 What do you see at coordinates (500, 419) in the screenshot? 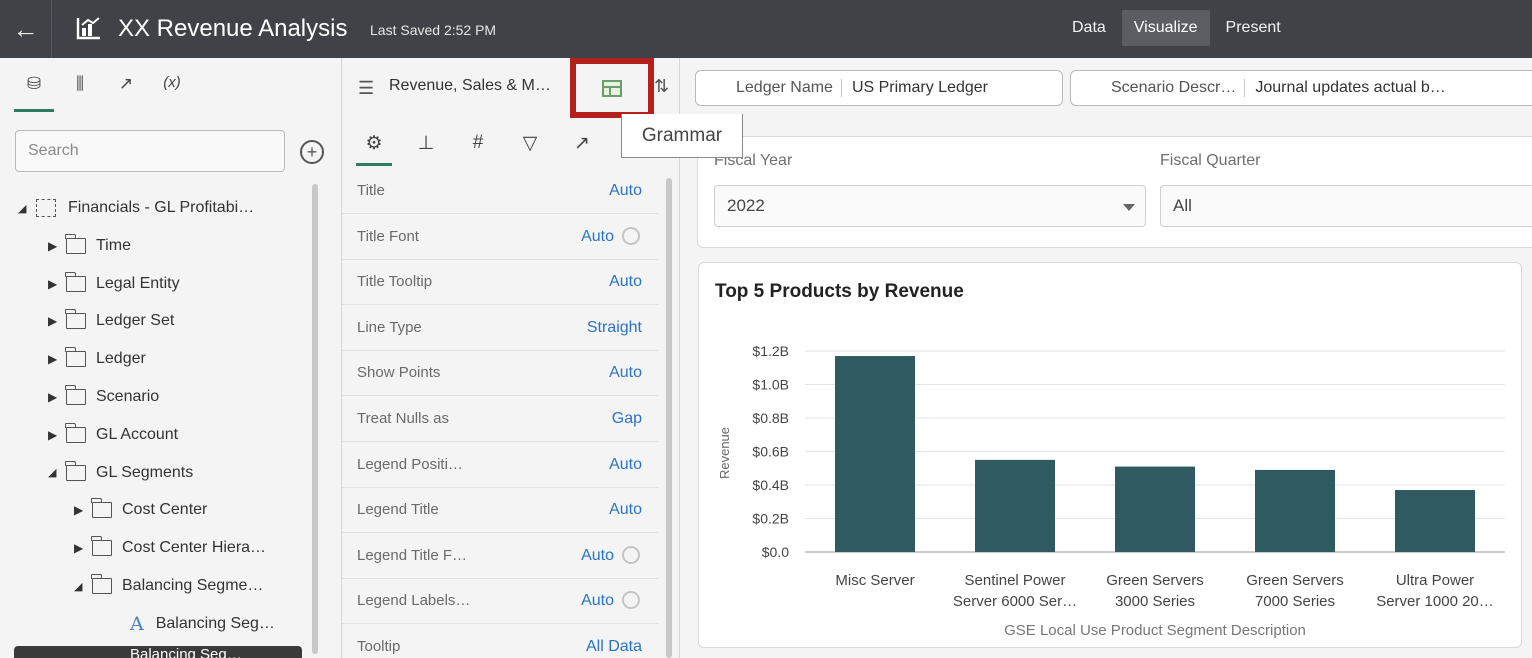
I see `property-row: Treat Nulls as Gap` at bounding box center [500, 419].